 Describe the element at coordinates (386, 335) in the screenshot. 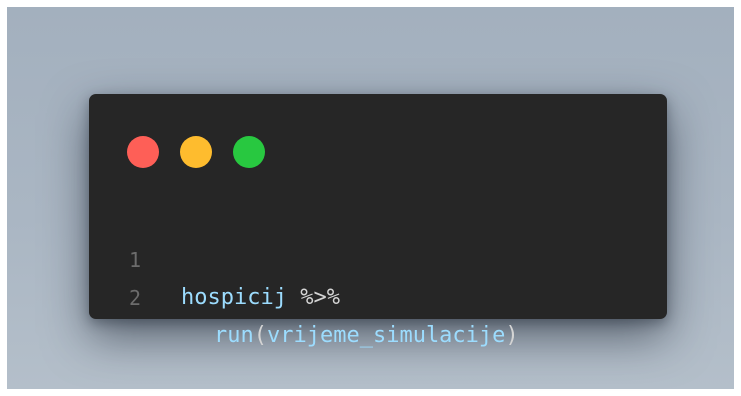

I see `argument-vrijeme-simulacije: vrijeme_simulacije` at that location.